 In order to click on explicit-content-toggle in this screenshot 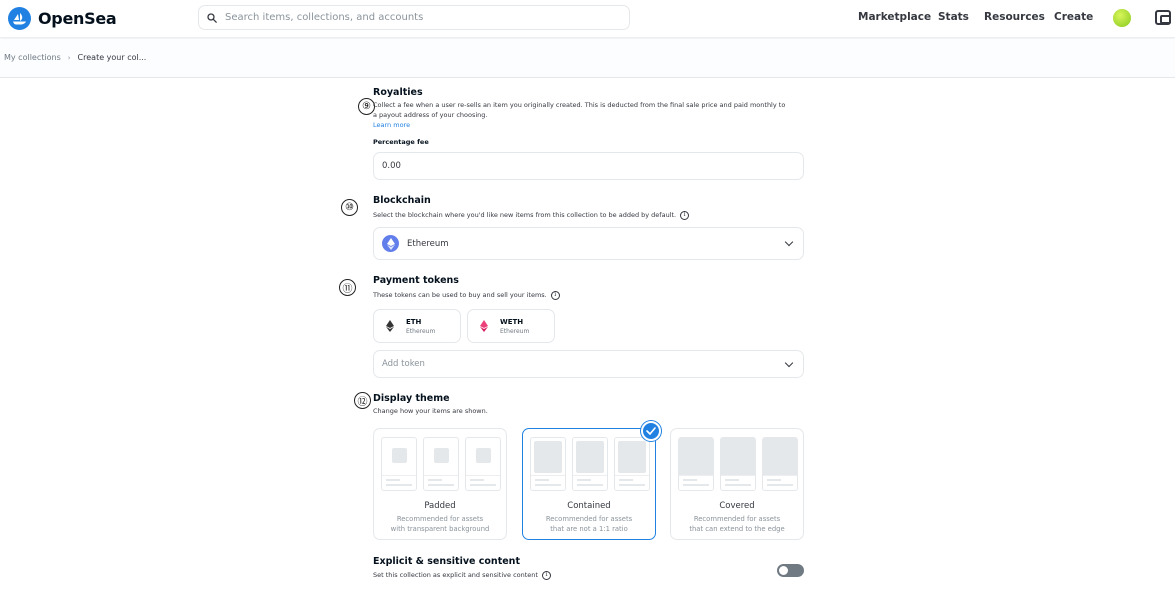, I will do `click(790, 570)`.